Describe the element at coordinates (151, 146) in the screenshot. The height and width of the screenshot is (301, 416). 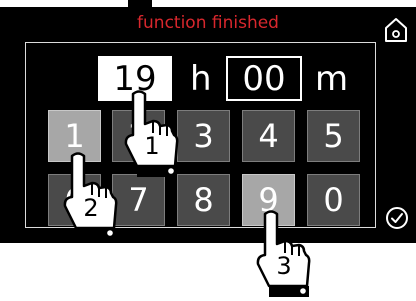
I see `step-number-1: 1` at that location.